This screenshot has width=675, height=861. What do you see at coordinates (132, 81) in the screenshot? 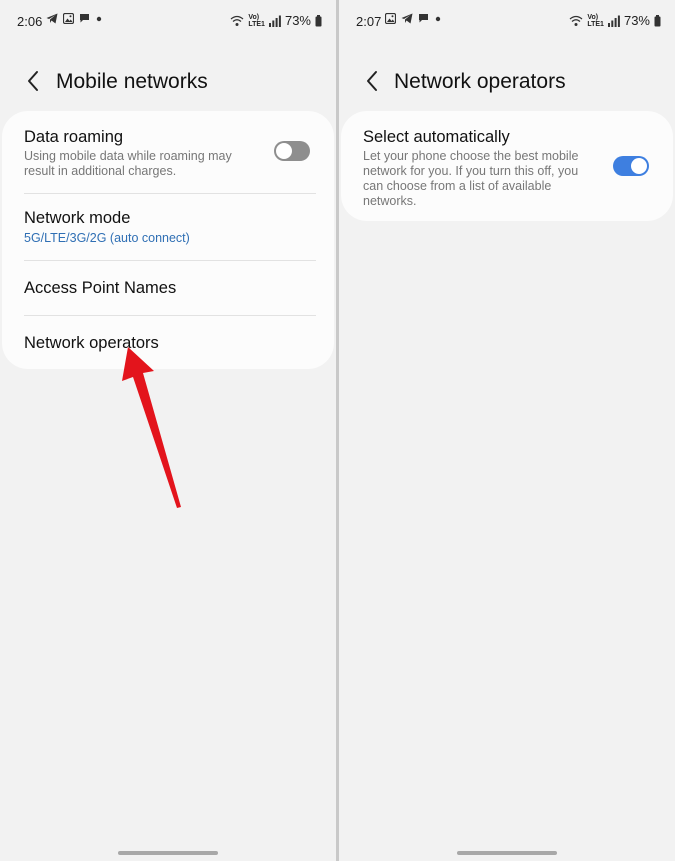
I see `page-title: Mobile networks` at bounding box center [132, 81].